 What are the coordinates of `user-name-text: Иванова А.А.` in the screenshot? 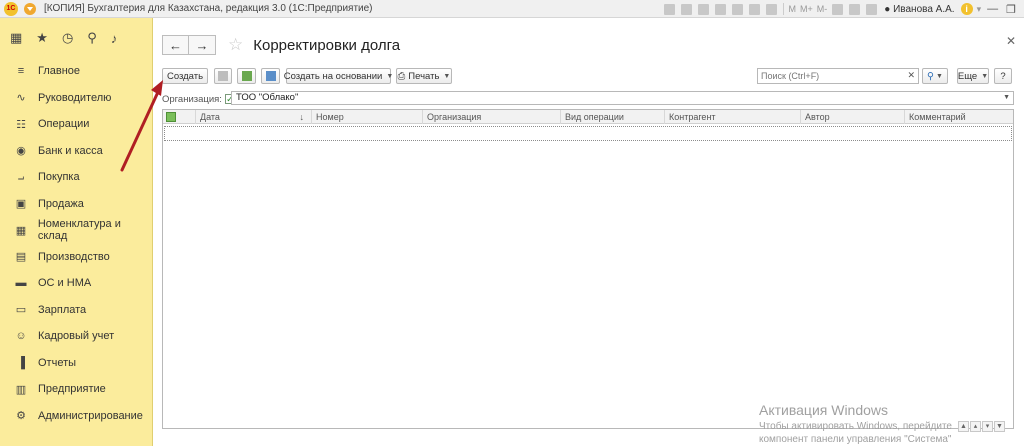 It's located at (924, 9).